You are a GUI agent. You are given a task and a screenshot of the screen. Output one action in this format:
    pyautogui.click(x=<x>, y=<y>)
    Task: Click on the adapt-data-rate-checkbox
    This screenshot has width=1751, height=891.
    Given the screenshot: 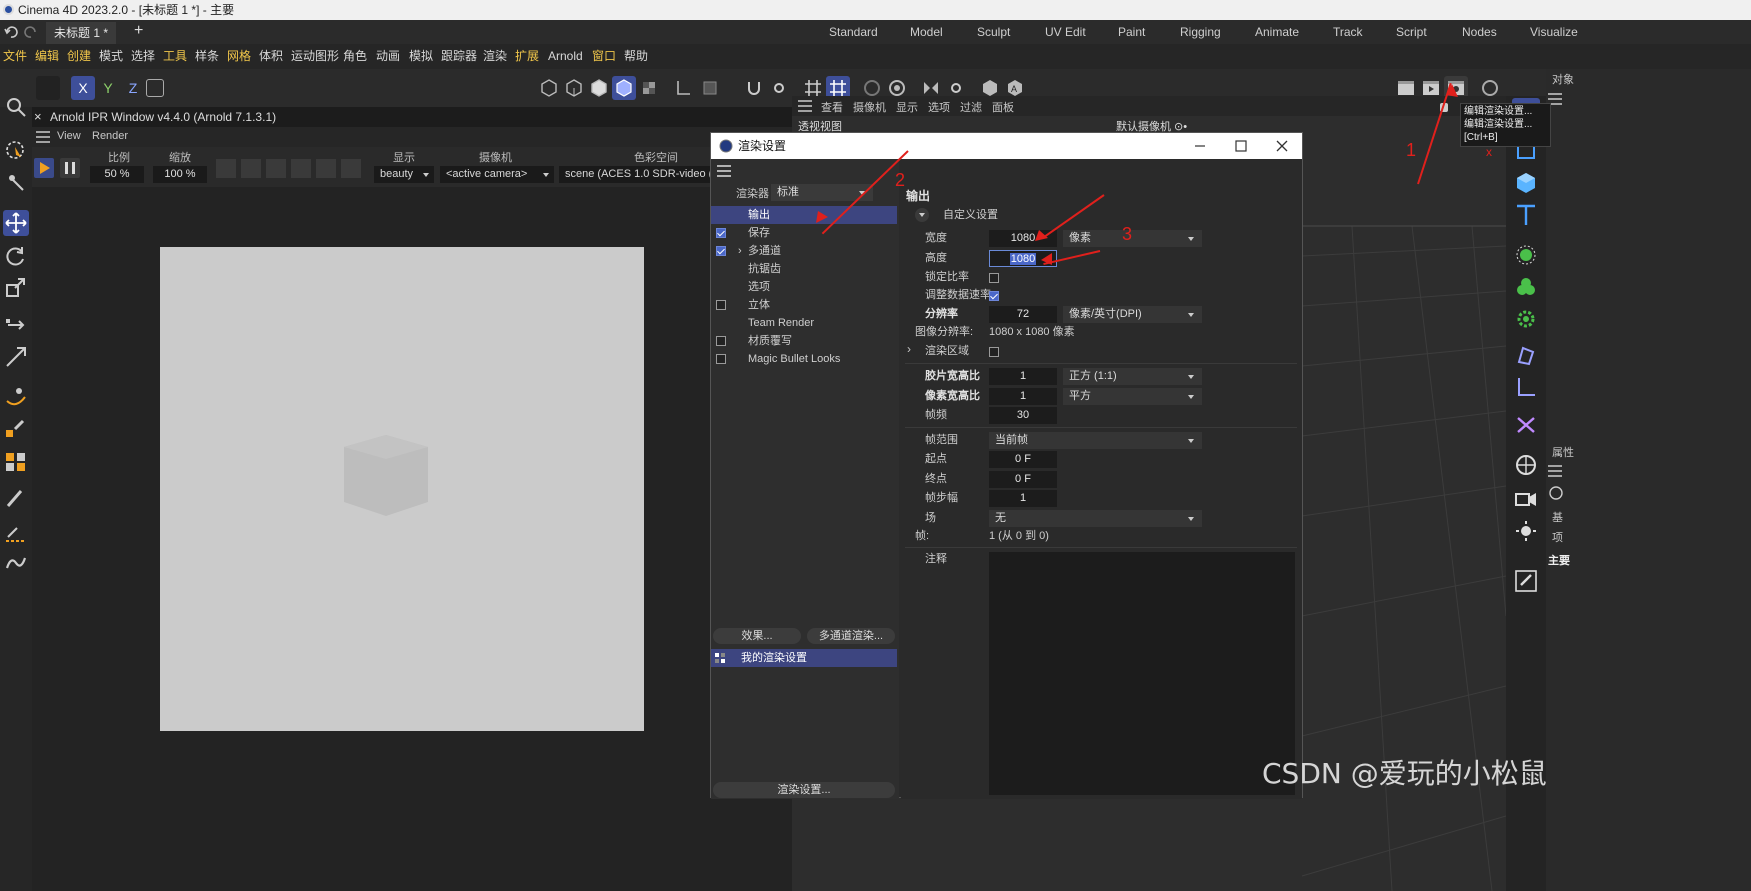 What is the action you would take?
    pyautogui.click(x=994, y=296)
    